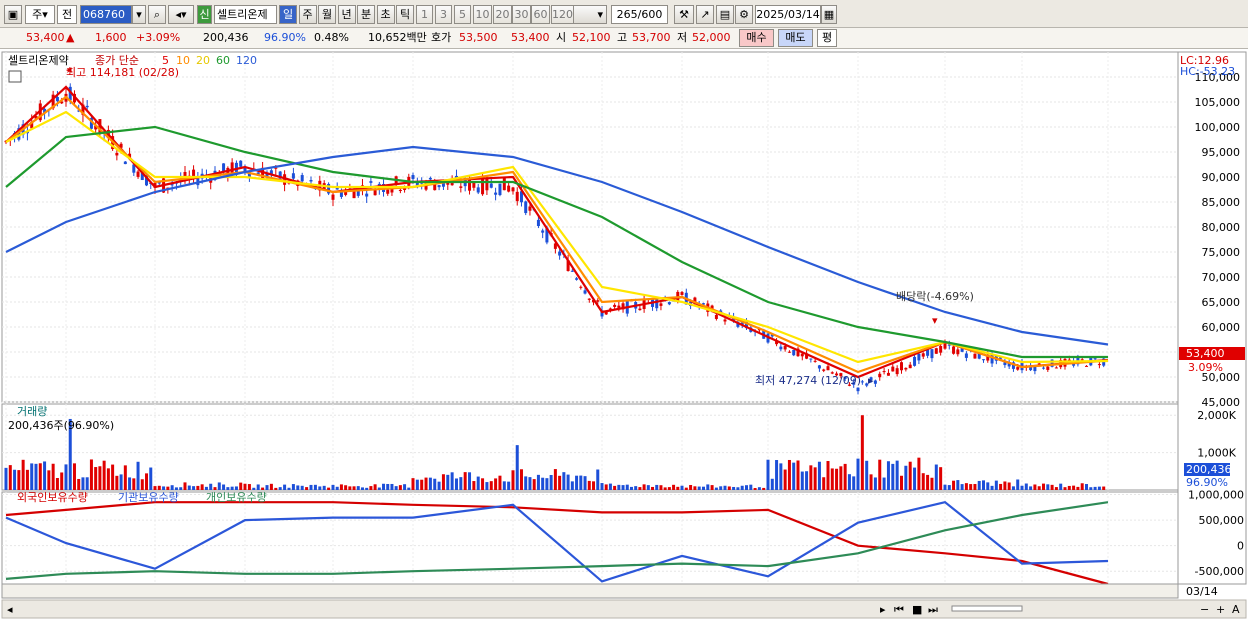 The height and width of the screenshot is (621, 1248). I want to click on interval-button-2: 5, so click(462, 14).